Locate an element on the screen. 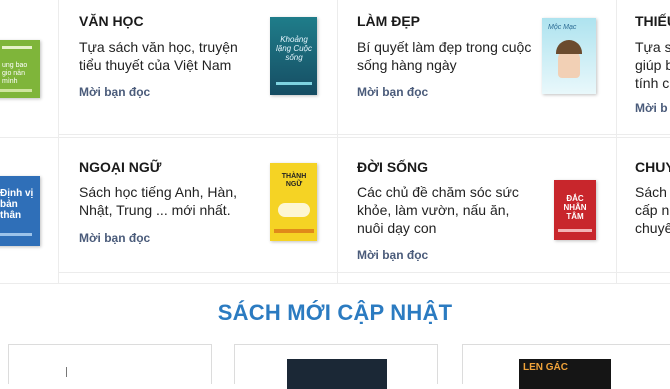 This screenshot has width=670, height=389. category-card-partial: THIẾU Tựa s giúp b tính c Mời b is located at coordinates (643, 67).